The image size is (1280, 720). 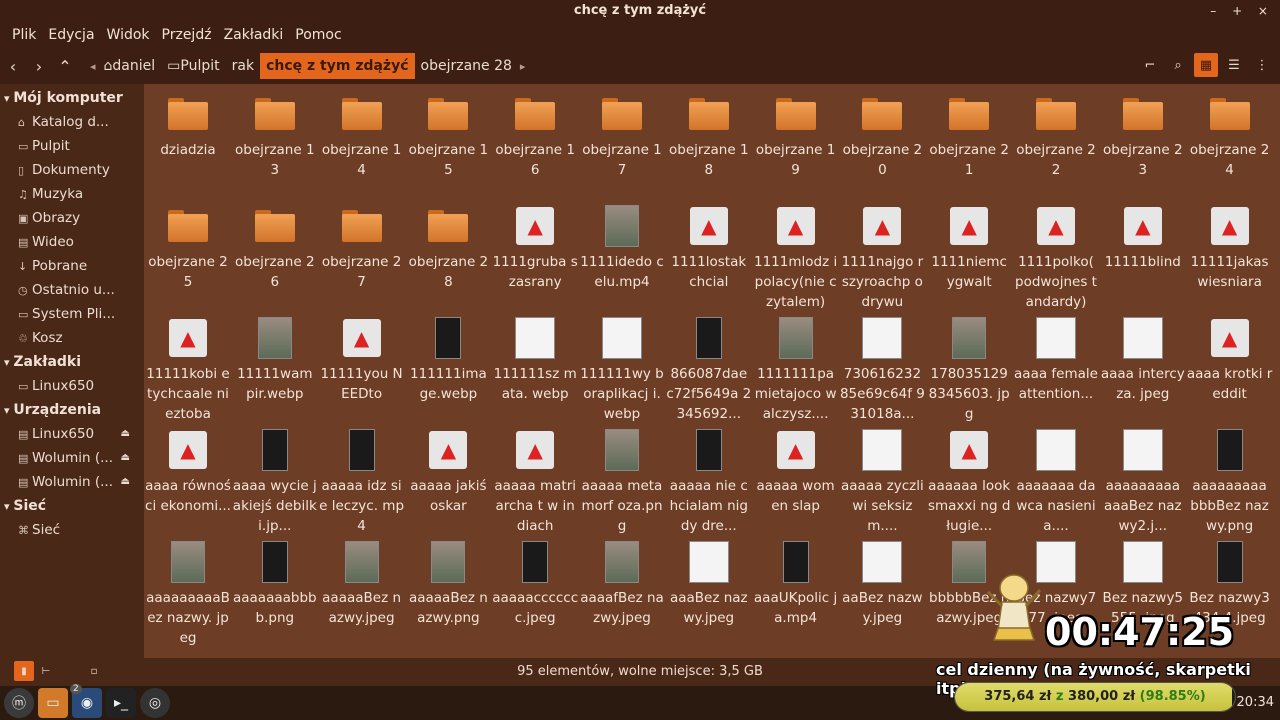 What do you see at coordinates (72, 98) in the screenshot?
I see `sidebar-section-computer: Mój komputer` at bounding box center [72, 98].